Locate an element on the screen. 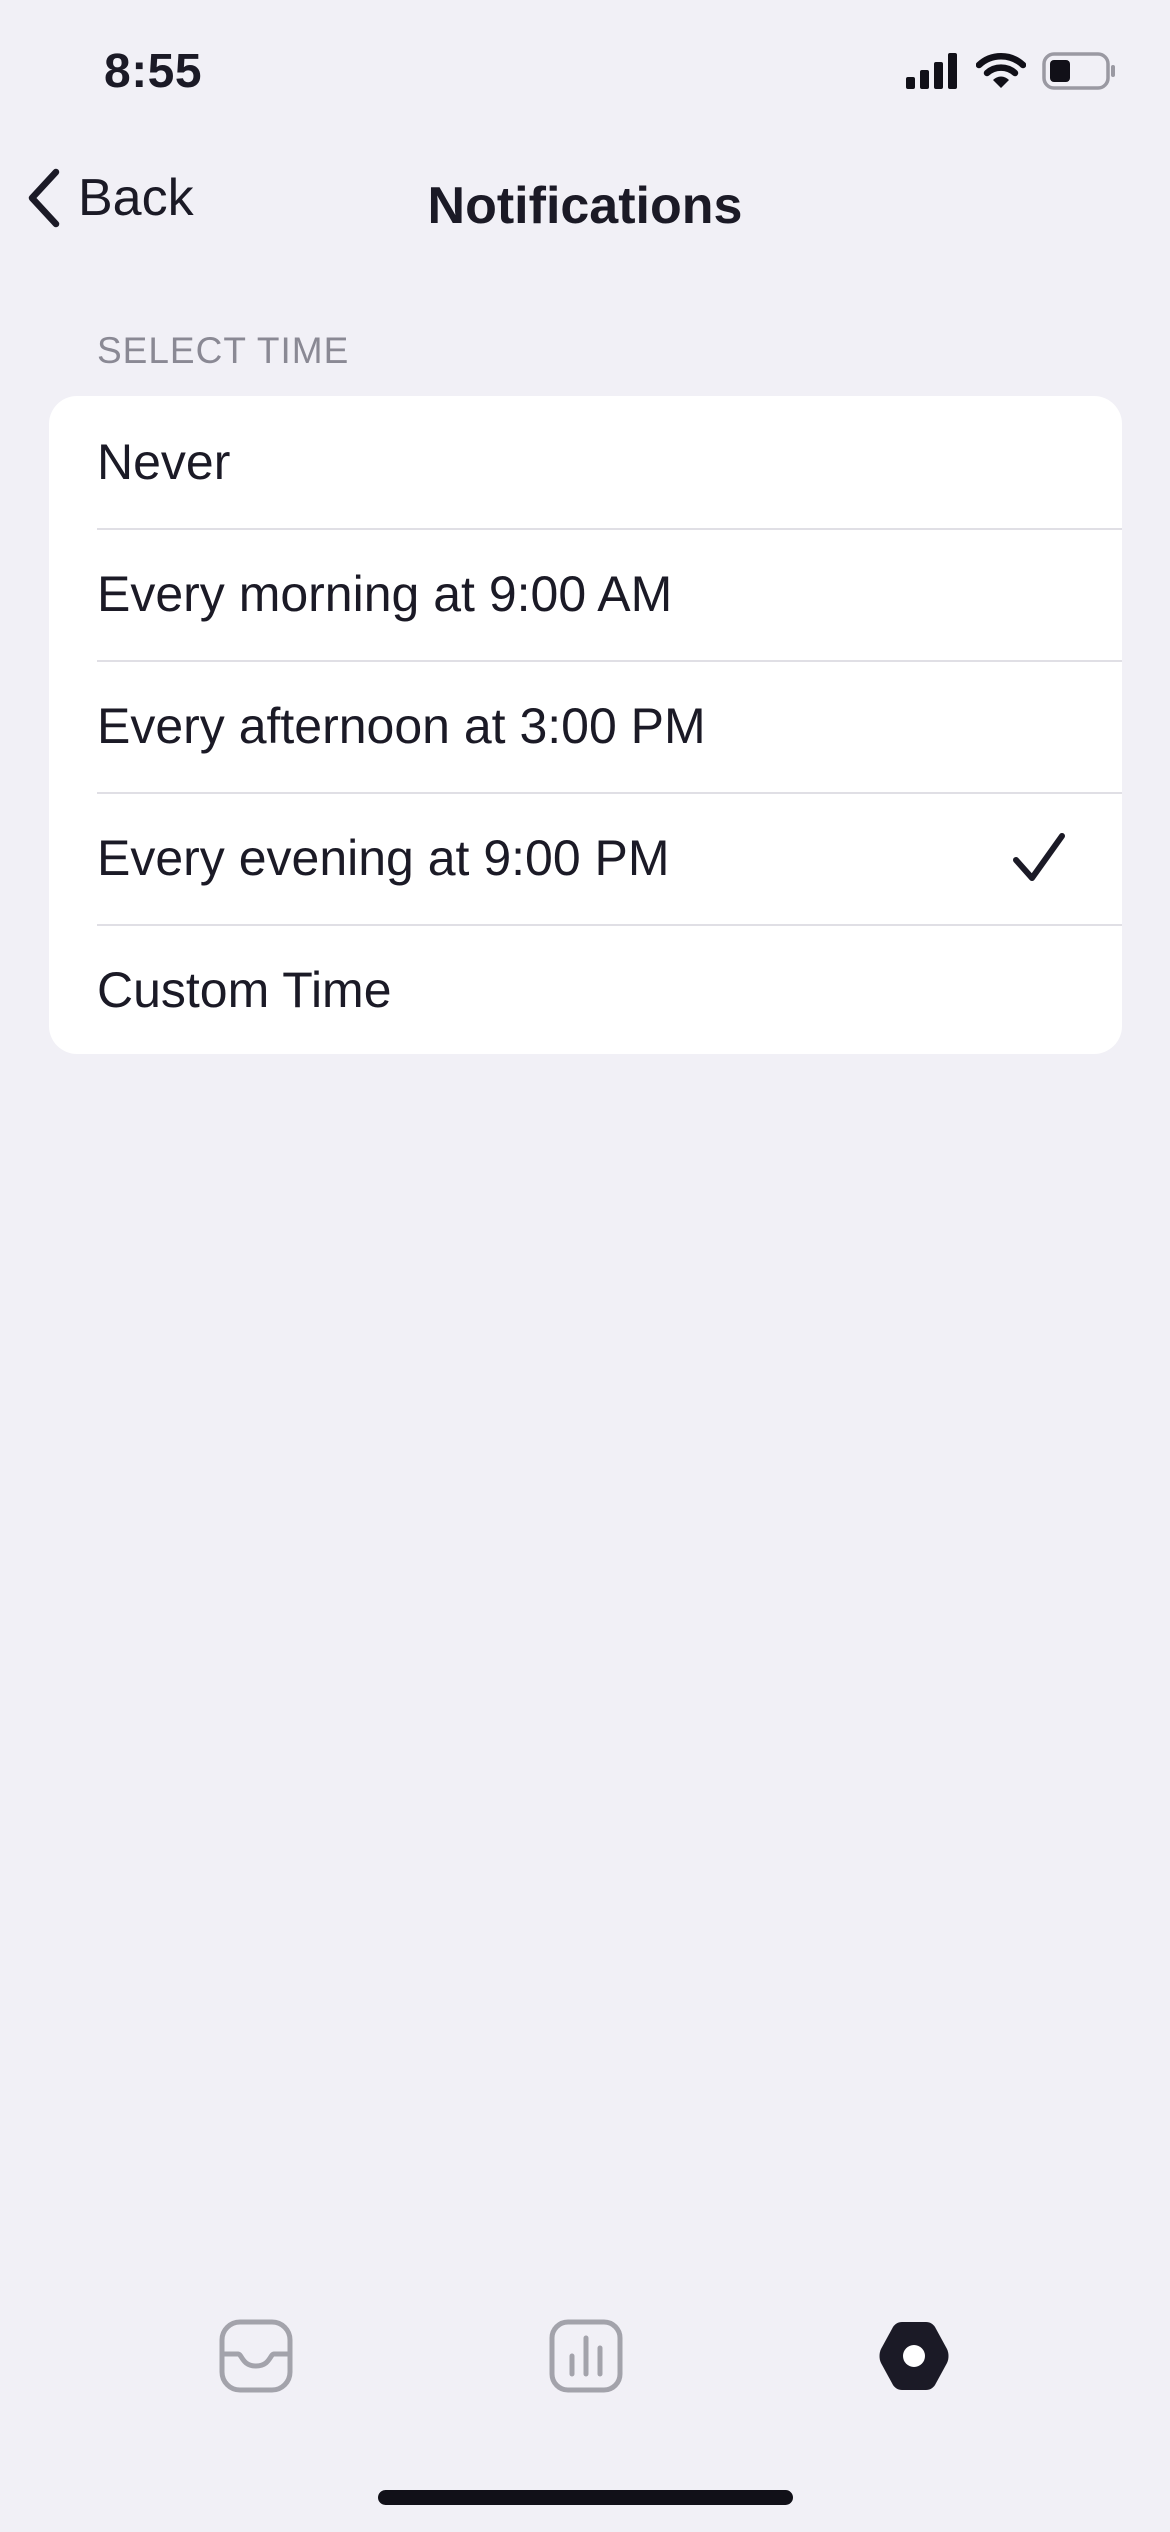 The image size is (1170, 2532). option-every-afternoon: Every afternoon at 3:00 PM is located at coordinates (585, 726).